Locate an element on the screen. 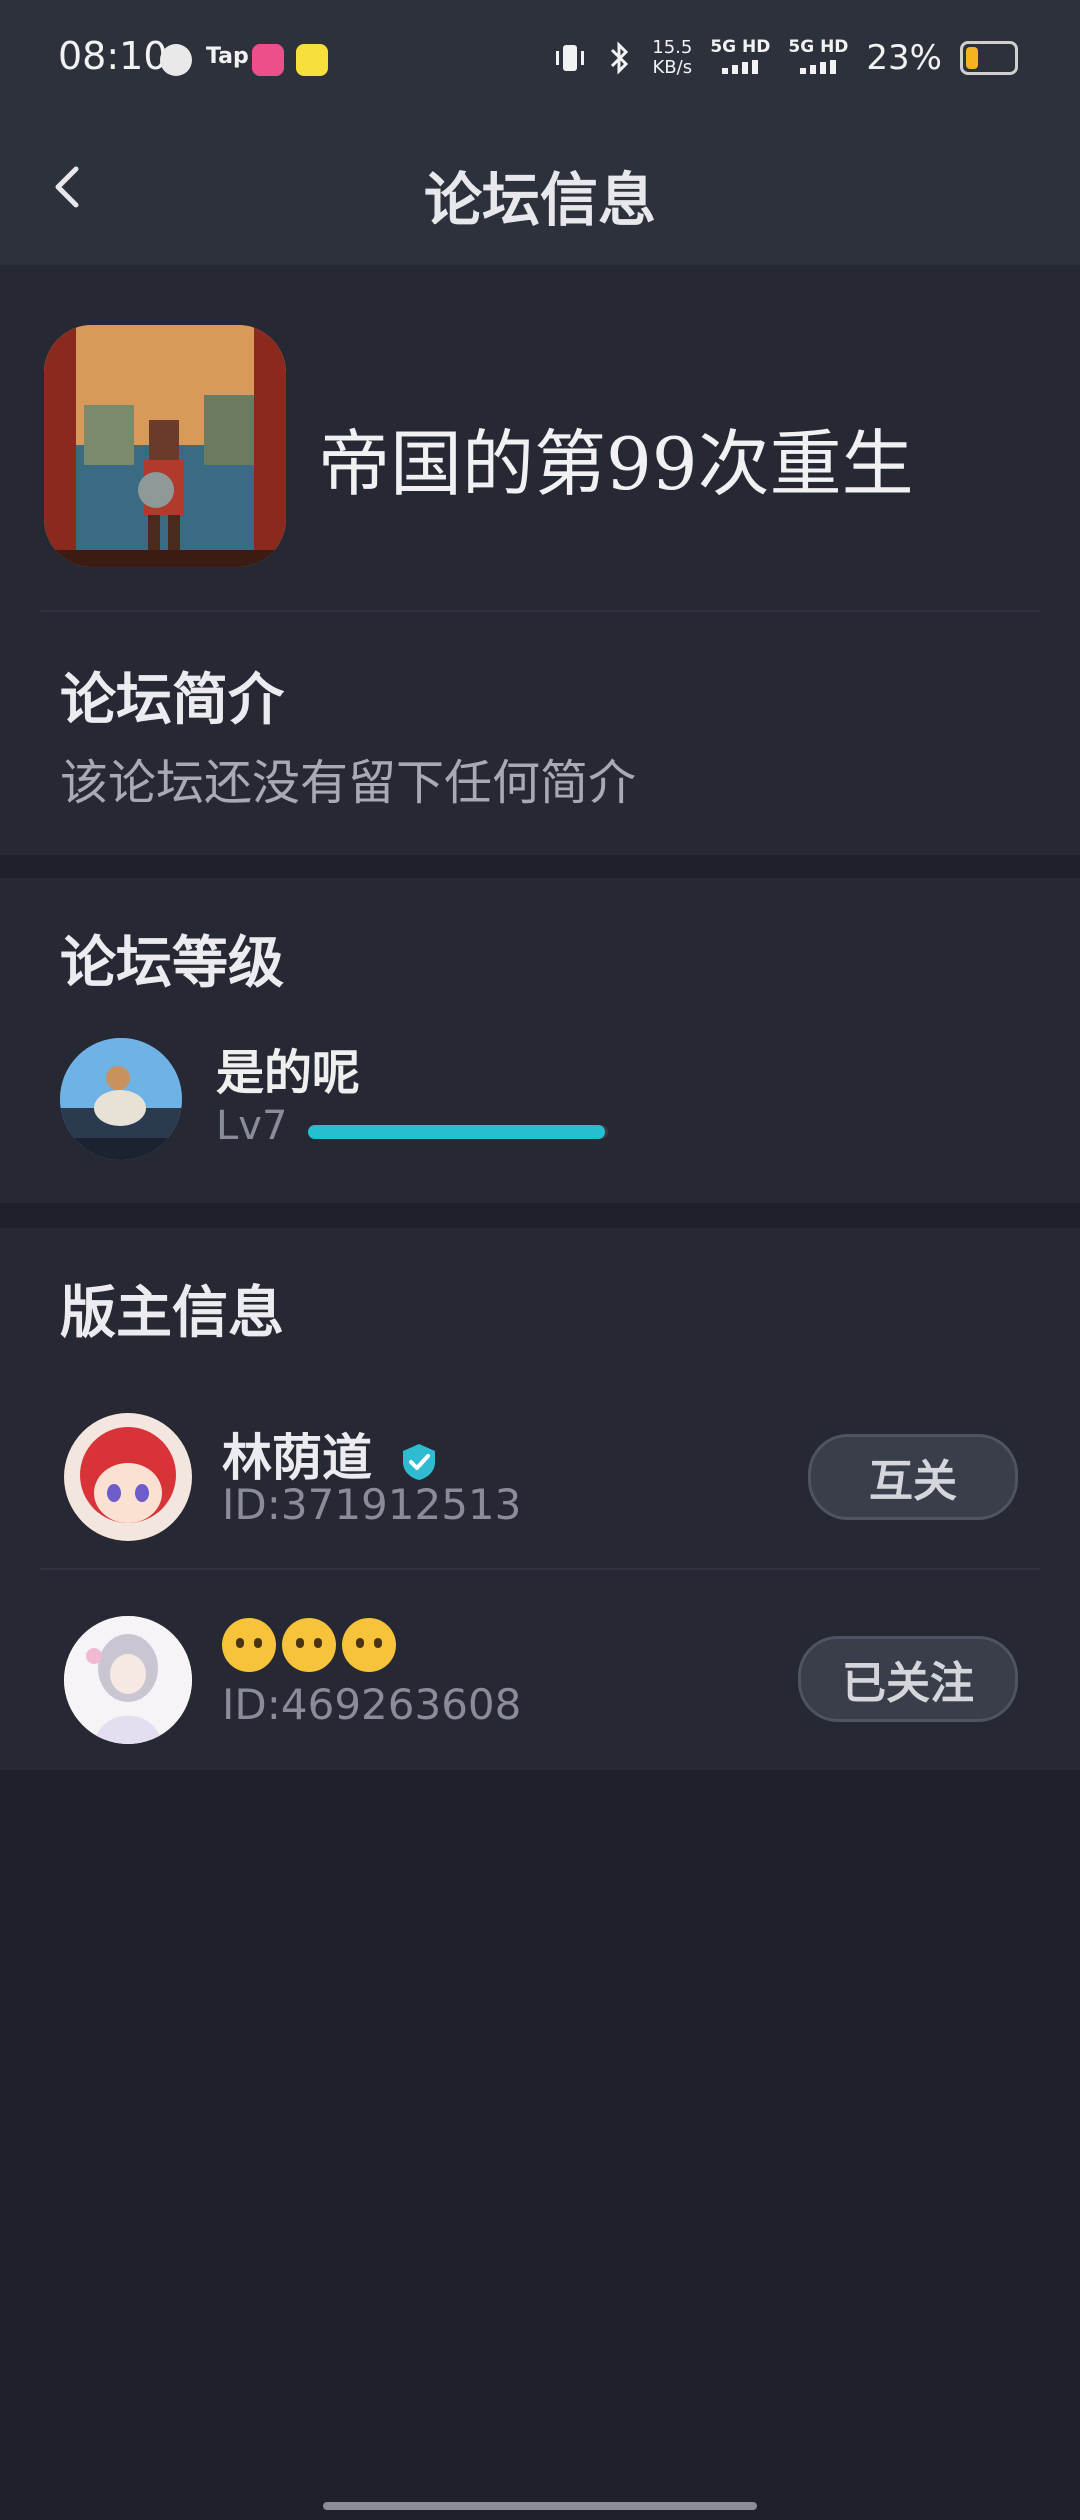 This screenshot has width=1080, height=2520. level-progress-bar is located at coordinates (458, 1132).